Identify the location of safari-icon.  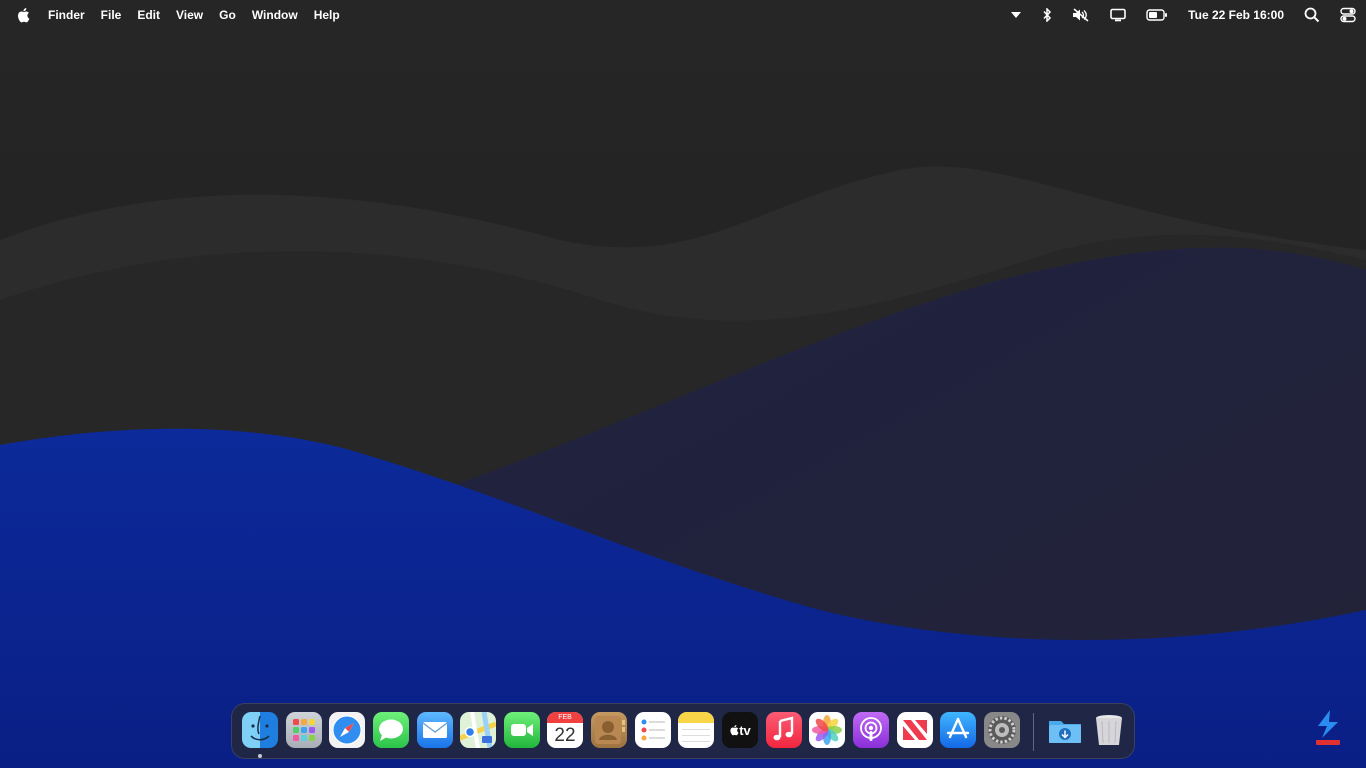
(347, 730).